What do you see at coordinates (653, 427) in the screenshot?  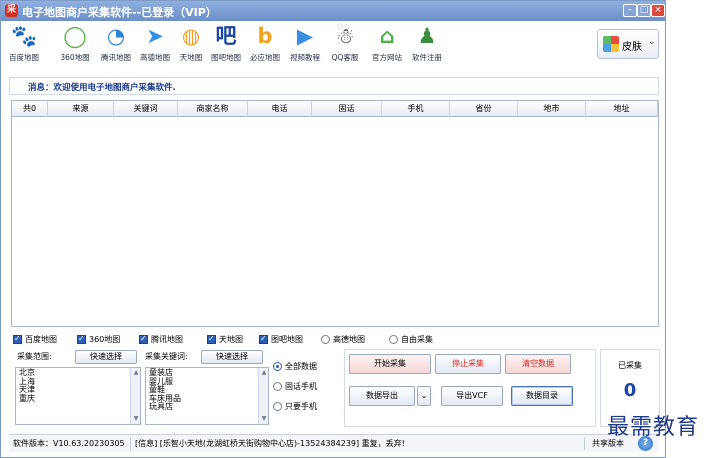 I see `watermark-text: 最需教育` at bounding box center [653, 427].